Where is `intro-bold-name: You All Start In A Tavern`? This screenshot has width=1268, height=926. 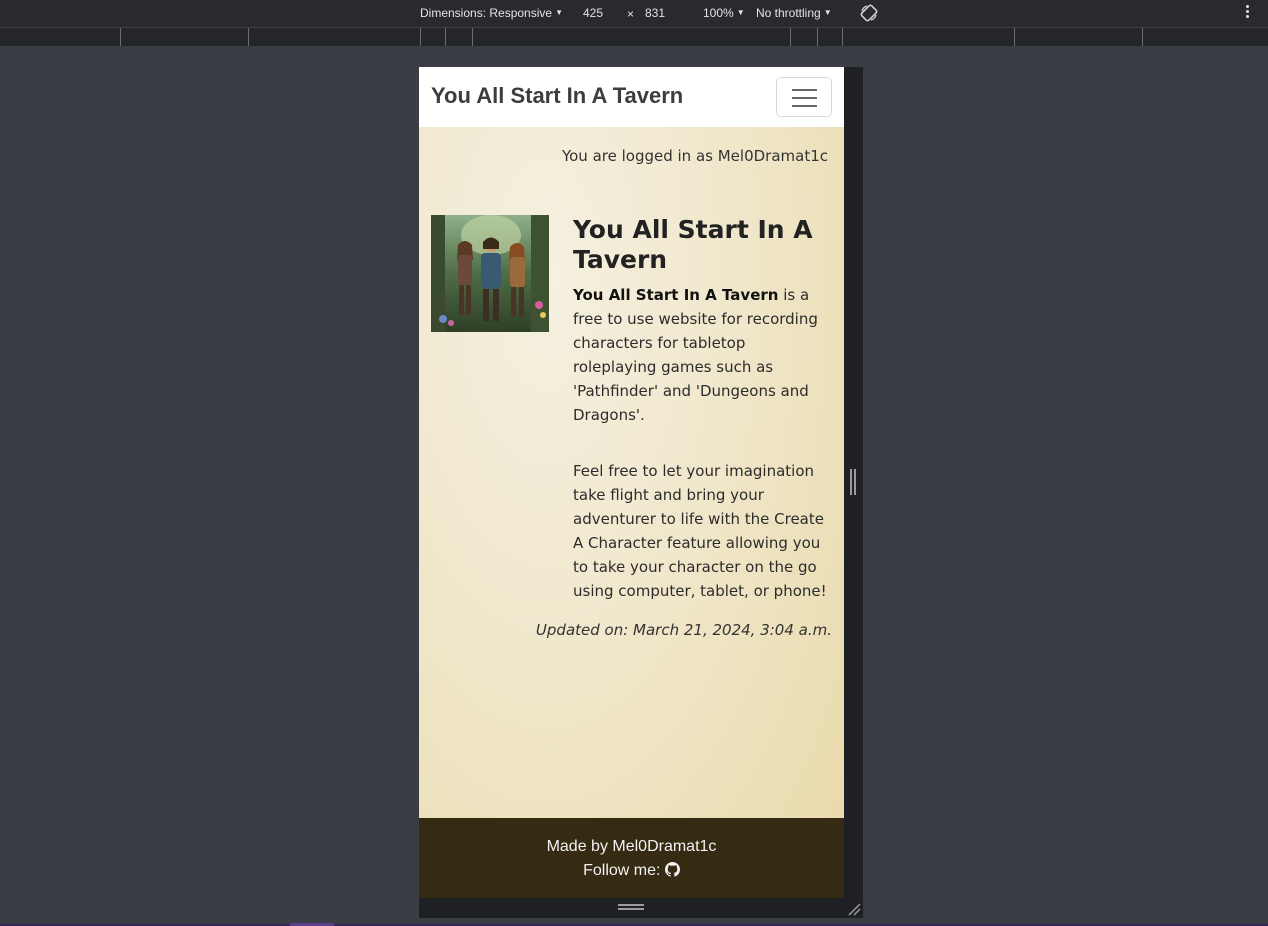 intro-bold-name: You All Start In A Tavern is located at coordinates (676, 295).